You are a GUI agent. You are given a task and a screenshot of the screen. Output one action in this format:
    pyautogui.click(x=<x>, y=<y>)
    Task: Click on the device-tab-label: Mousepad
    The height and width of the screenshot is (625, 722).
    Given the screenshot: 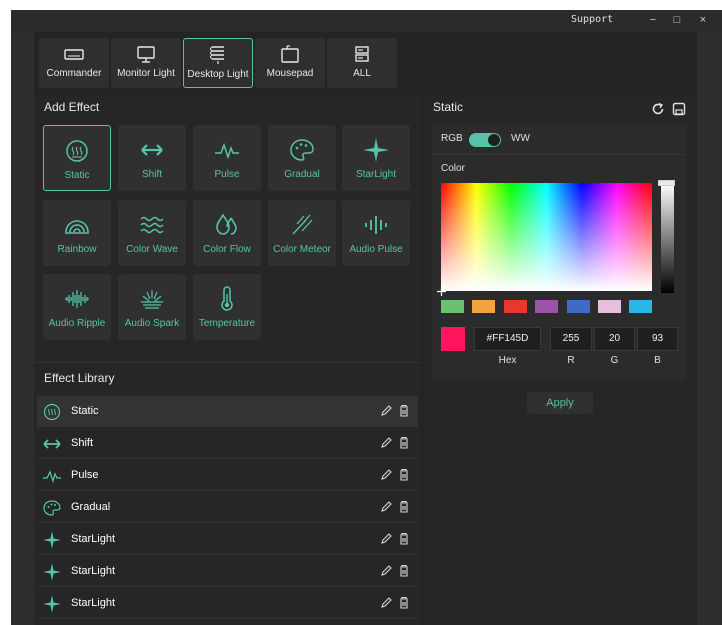 What is the action you would take?
    pyautogui.click(x=290, y=73)
    